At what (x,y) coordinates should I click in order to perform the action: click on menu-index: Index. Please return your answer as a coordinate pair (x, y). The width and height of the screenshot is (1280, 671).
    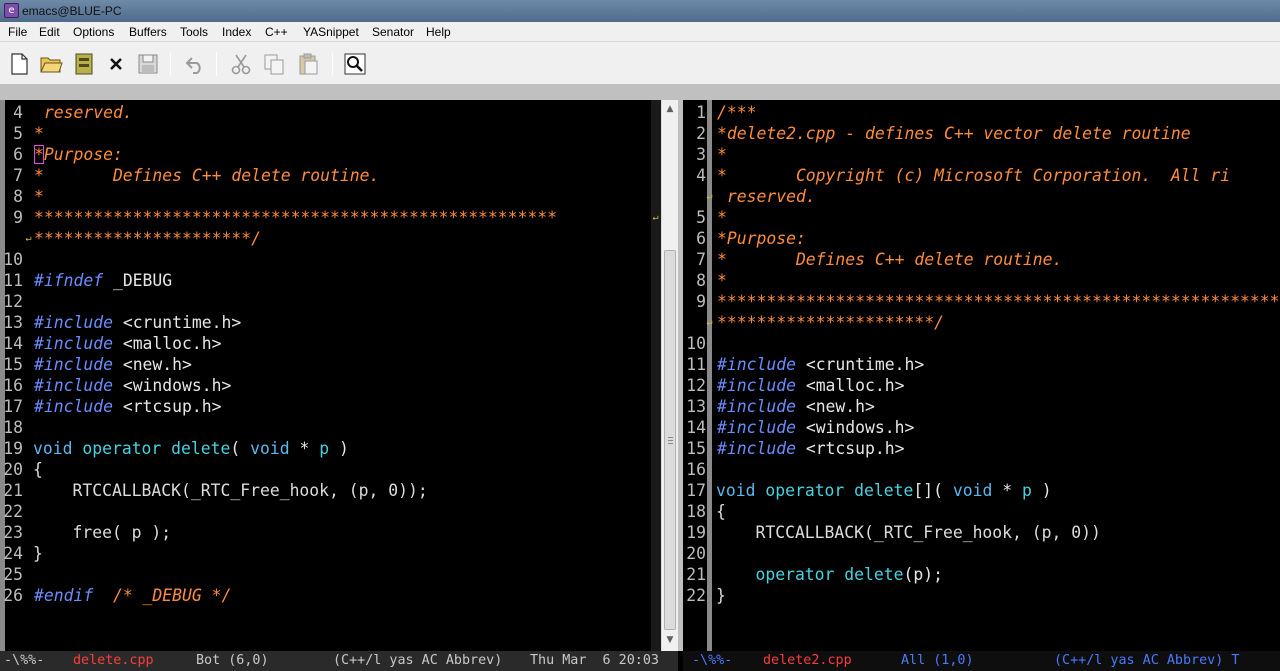
    Looking at the image, I should click on (236, 32).